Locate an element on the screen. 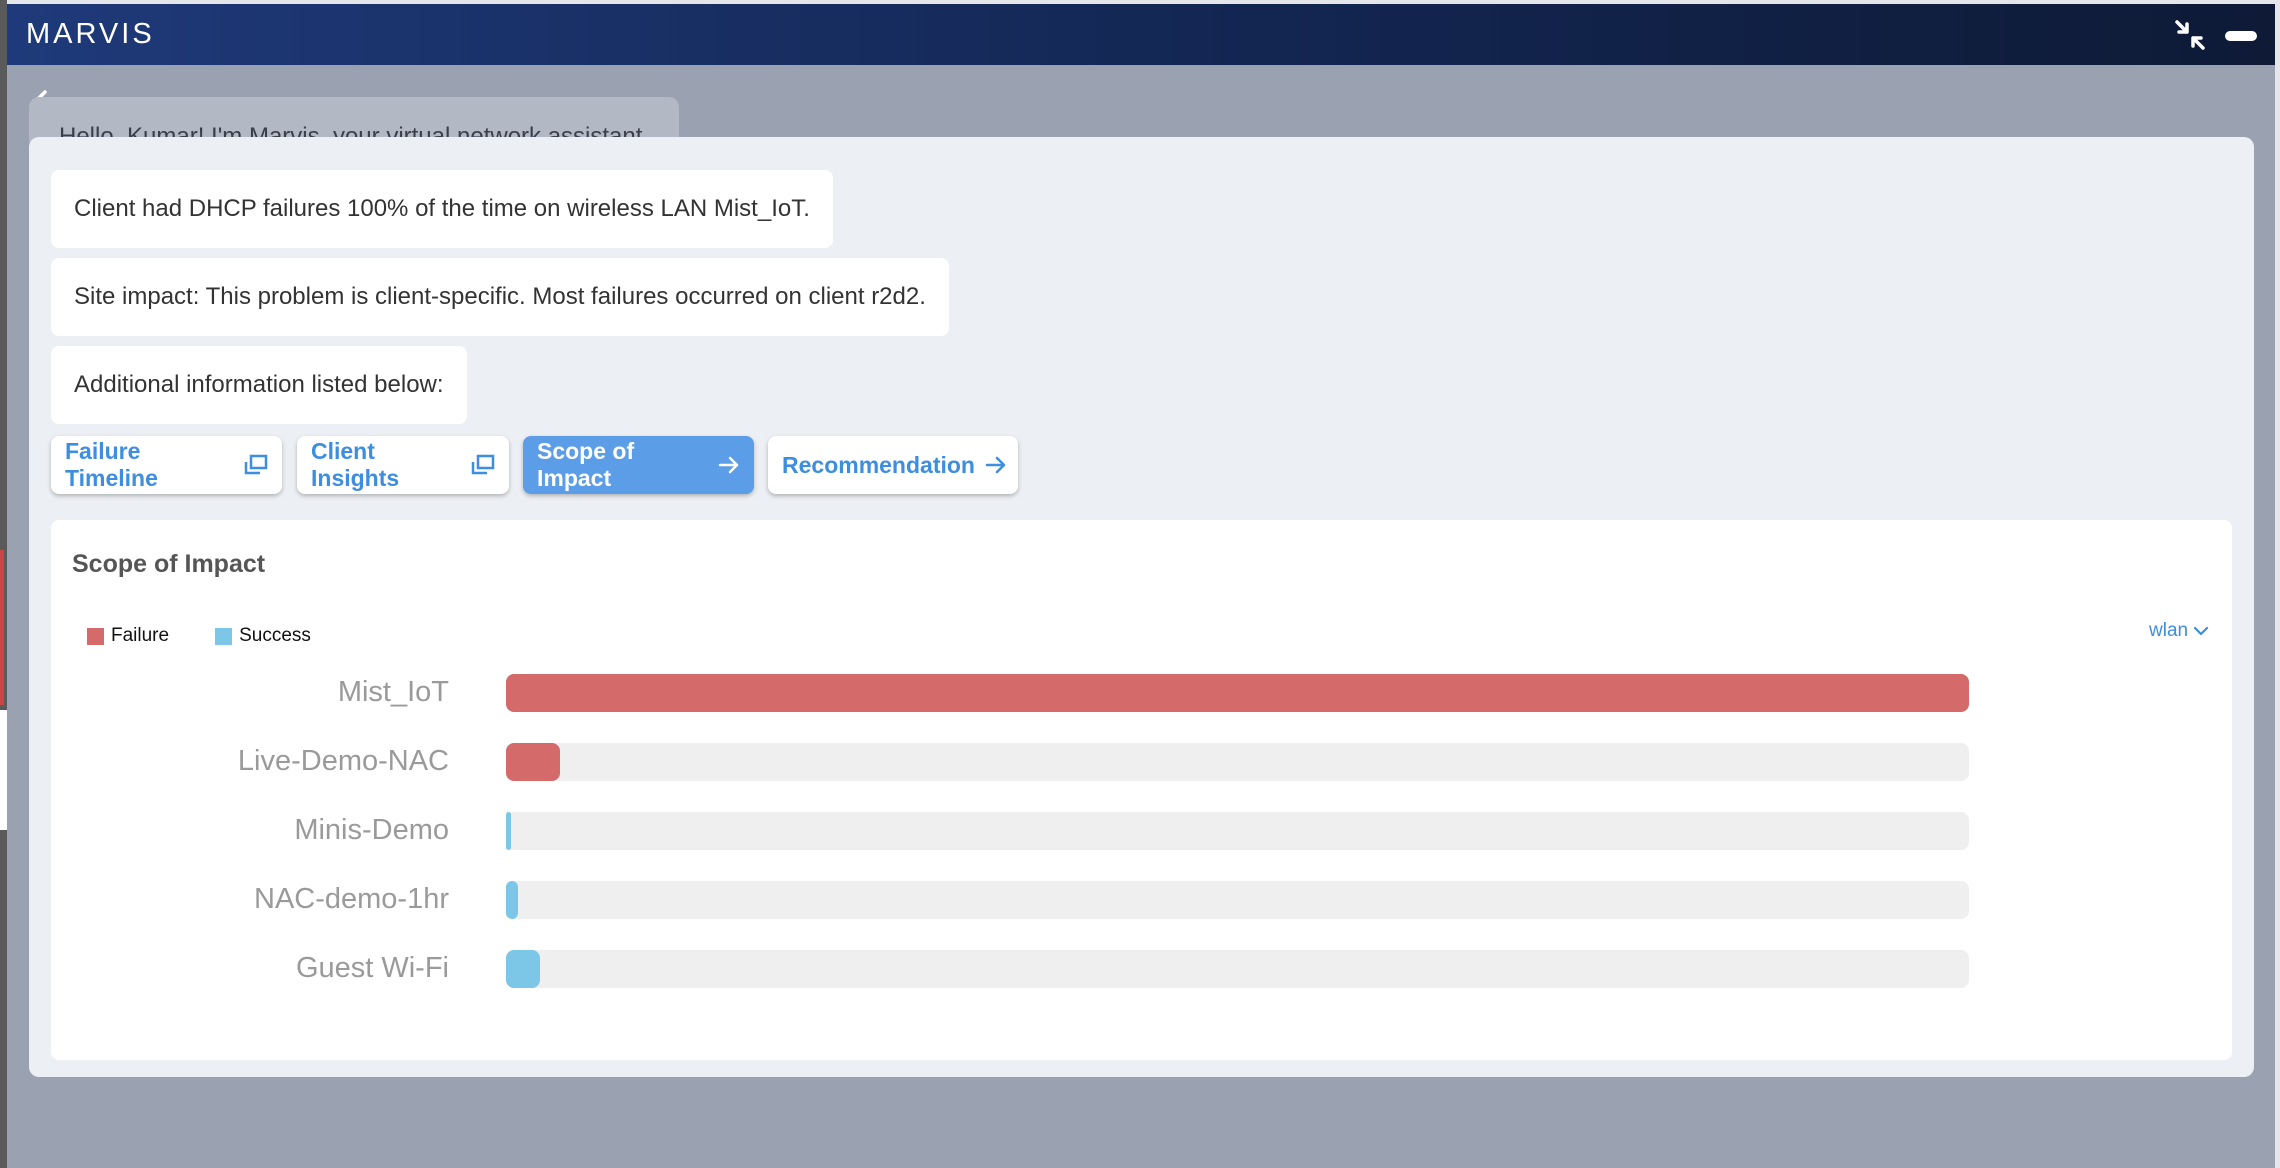 The width and height of the screenshot is (2280, 1168). legend-failure: Failure is located at coordinates (128, 636).